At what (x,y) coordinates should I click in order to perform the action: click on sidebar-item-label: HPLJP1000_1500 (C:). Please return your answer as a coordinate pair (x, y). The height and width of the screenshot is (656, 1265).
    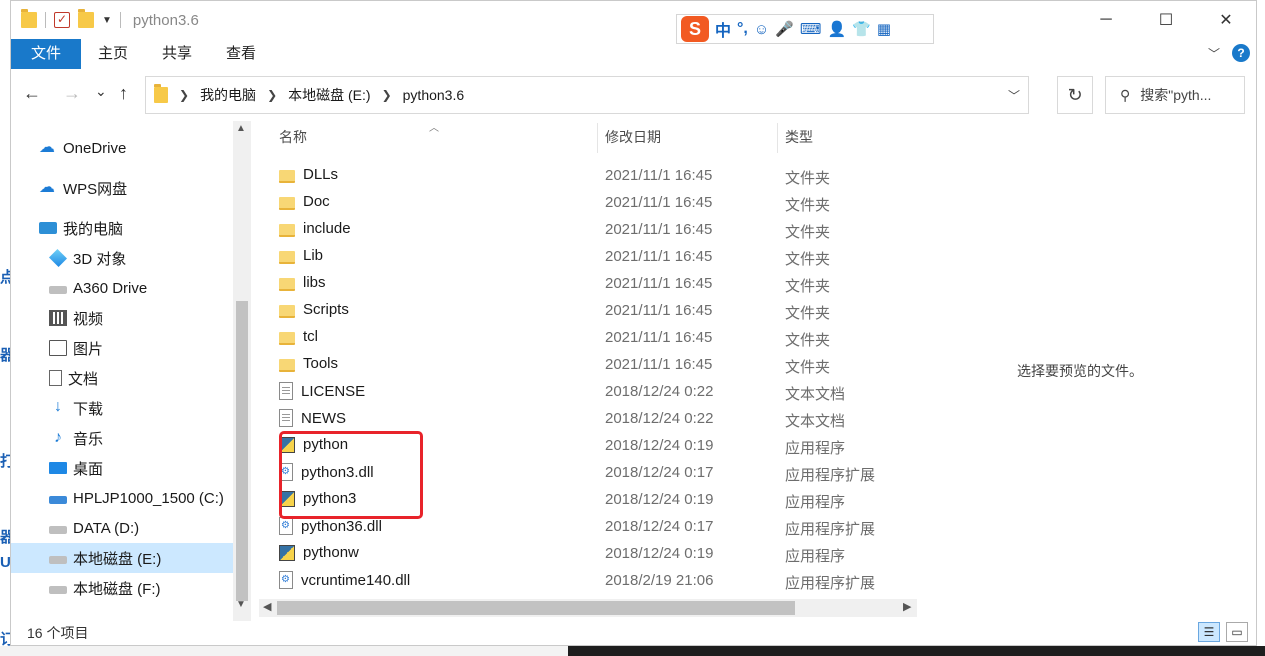
    Looking at the image, I should click on (148, 498).